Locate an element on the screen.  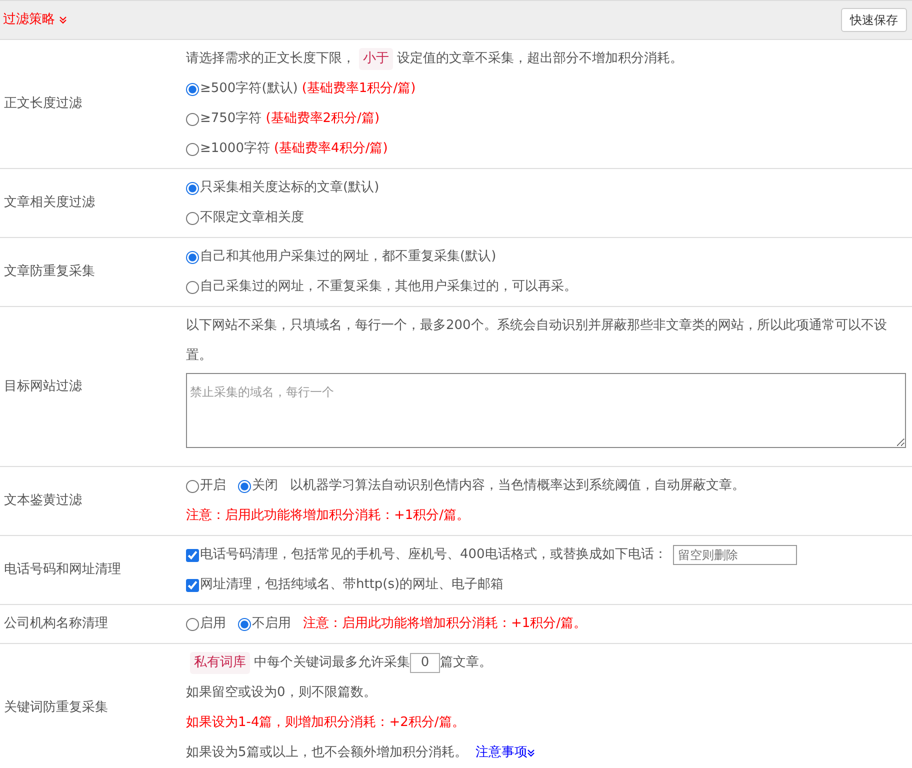
option-label: 不启用 is located at coordinates (271, 624).